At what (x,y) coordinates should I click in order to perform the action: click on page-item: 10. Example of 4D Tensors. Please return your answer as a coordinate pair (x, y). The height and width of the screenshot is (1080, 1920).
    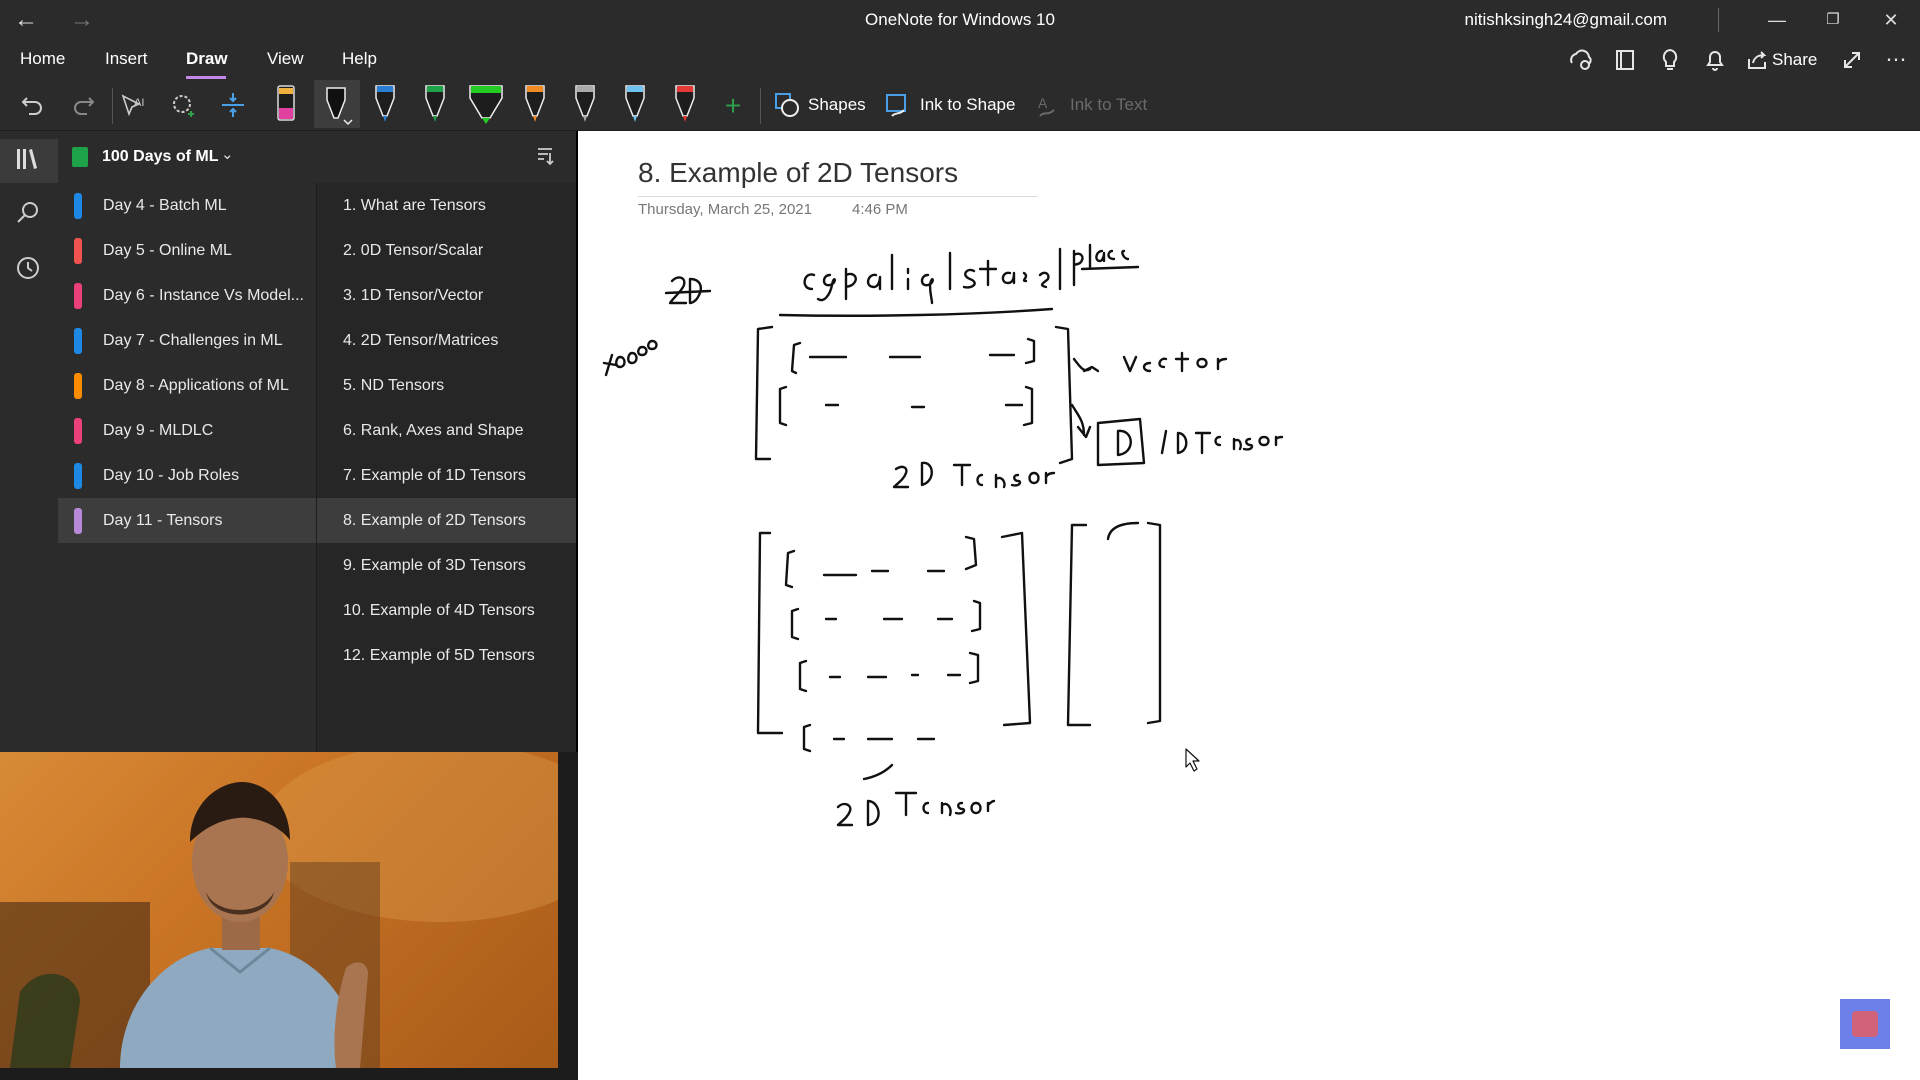
    Looking at the image, I should click on (446, 610).